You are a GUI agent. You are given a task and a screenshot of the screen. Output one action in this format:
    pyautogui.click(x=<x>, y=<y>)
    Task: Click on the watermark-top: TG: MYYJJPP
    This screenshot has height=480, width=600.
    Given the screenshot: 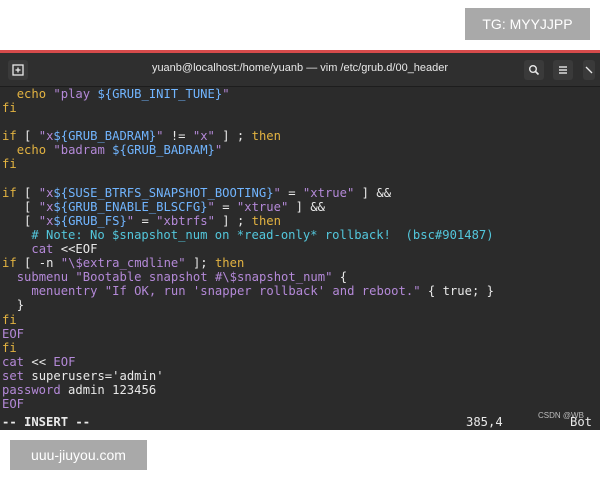 What is the action you would take?
    pyautogui.click(x=527, y=24)
    